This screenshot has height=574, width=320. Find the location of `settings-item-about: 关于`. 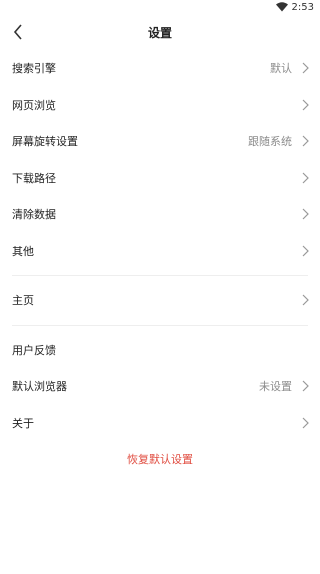

settings-item-about: 关于 is located at coordinates (160, 423).